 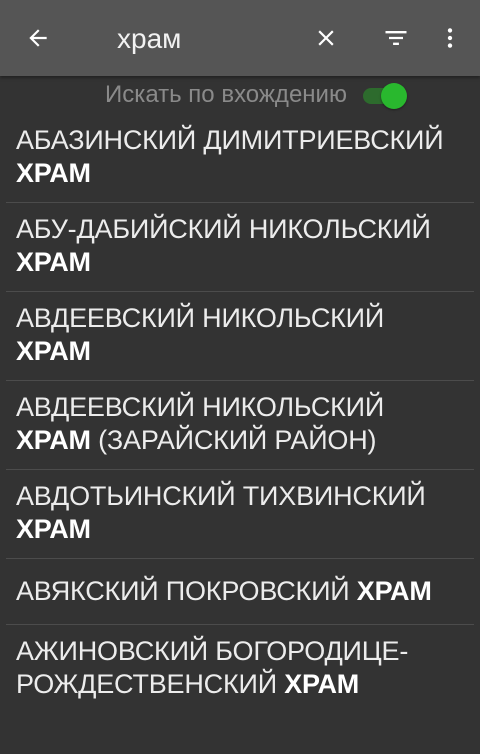 I want to click on result-item: АВДЕЕВСКИЙ НИКОЛЬСКИЙ ХРАМ, so click(x=240, y=336).